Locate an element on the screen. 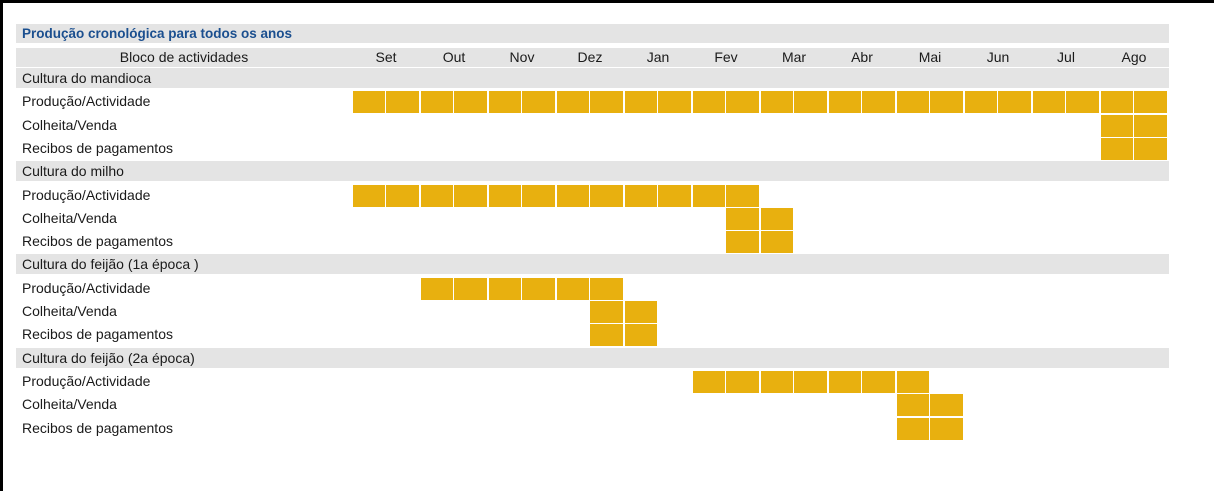  activity-column-header: Bloco de actividades is located at coordinates (184, 57).